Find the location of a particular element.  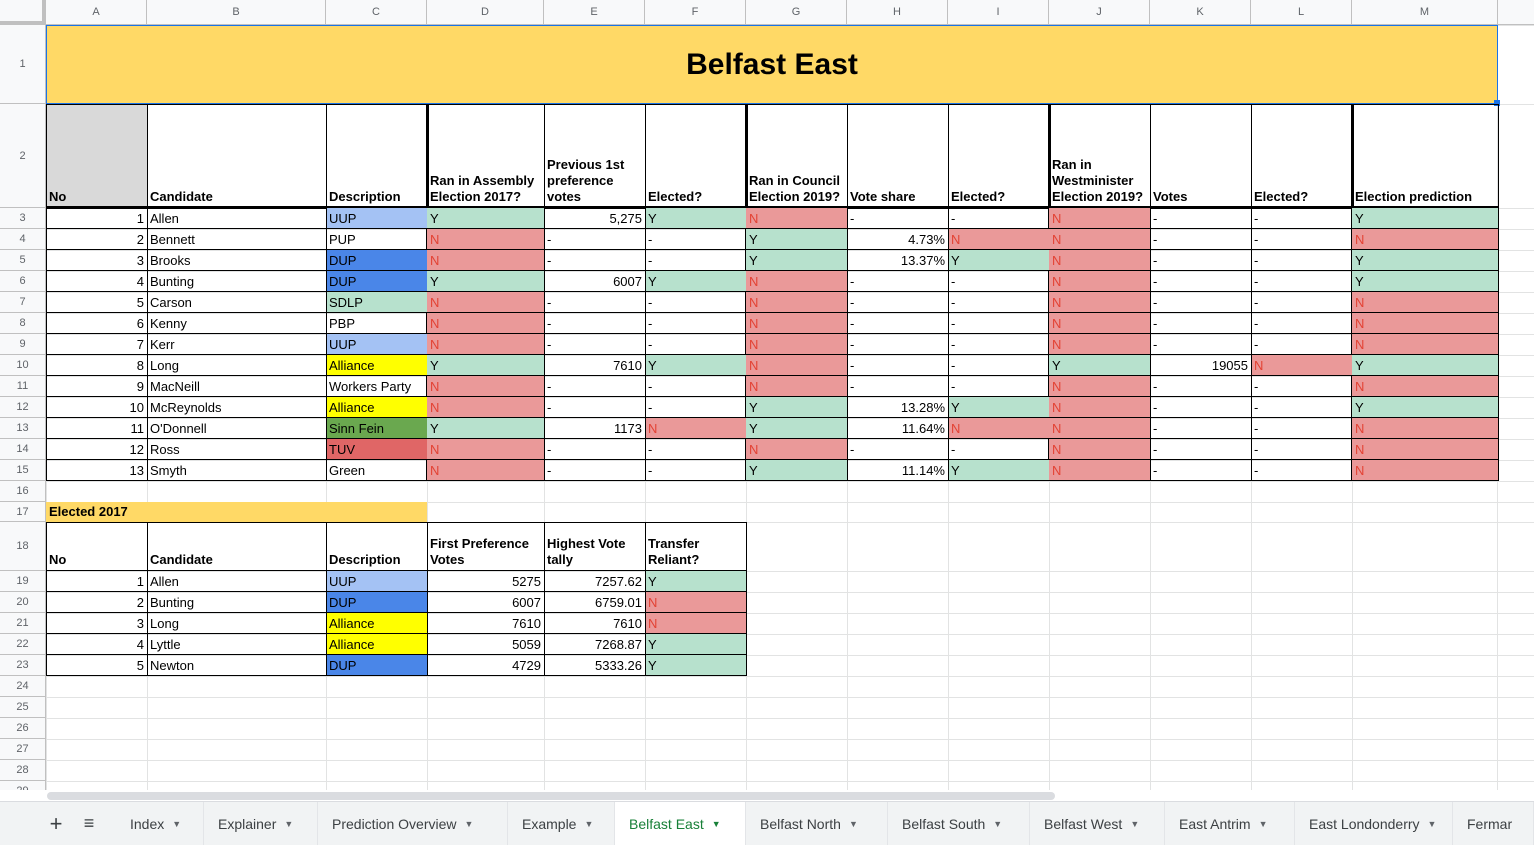

main-table-cell: 2 is located at coordinates (96, 239).